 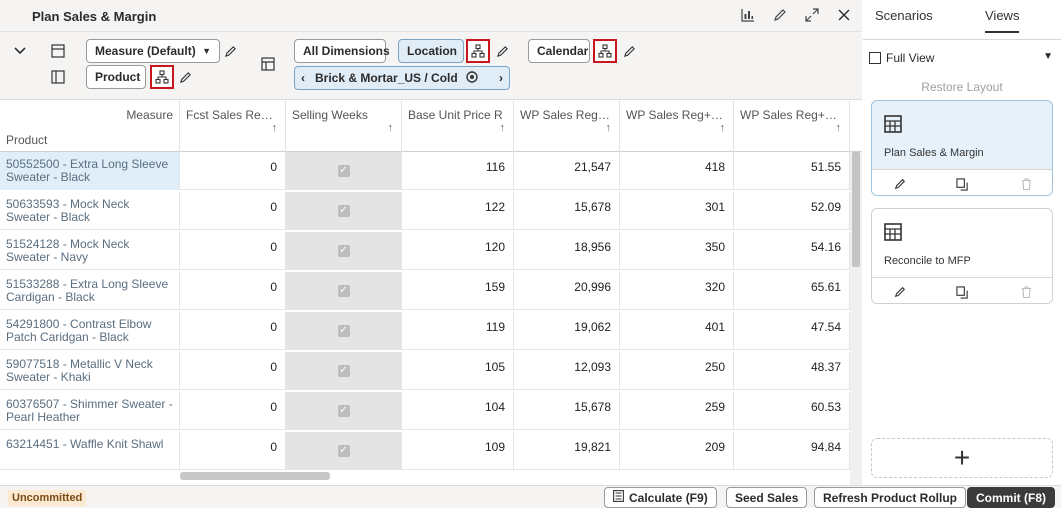 What do you see at coordinates (458, 451) in the screenshot?
I see `value-cell: 109` at bounding box center [458, 451].